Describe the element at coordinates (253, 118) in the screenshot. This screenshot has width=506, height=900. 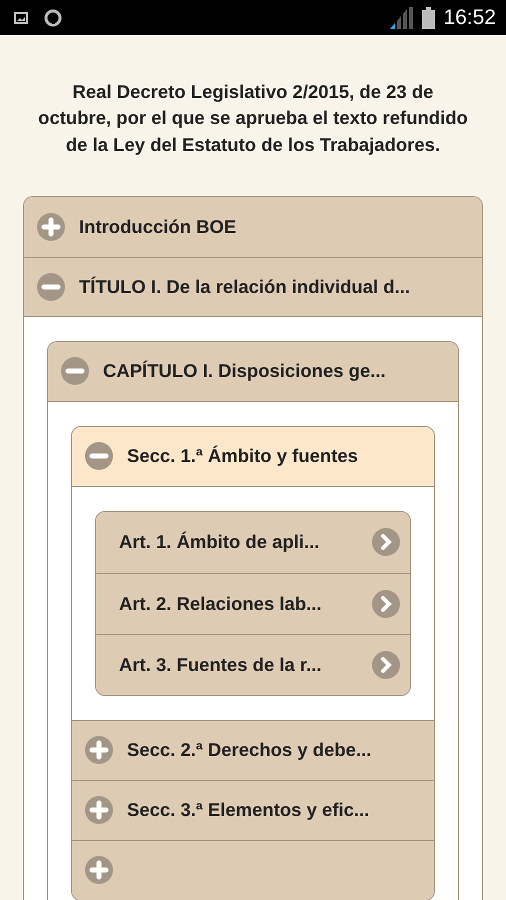
I see `document-title: Real Decreto Legislativo 2/2015, de 23 de octubre, por el que se aprueba el texto refundido de la Ley del Estatuto de los Trabajadores.` at that location.